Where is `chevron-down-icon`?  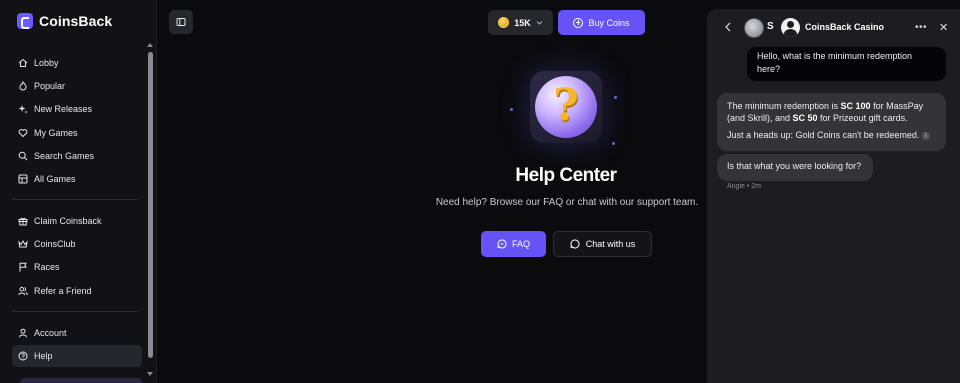
chevron-down-icon is located at coordinates (539, 23).